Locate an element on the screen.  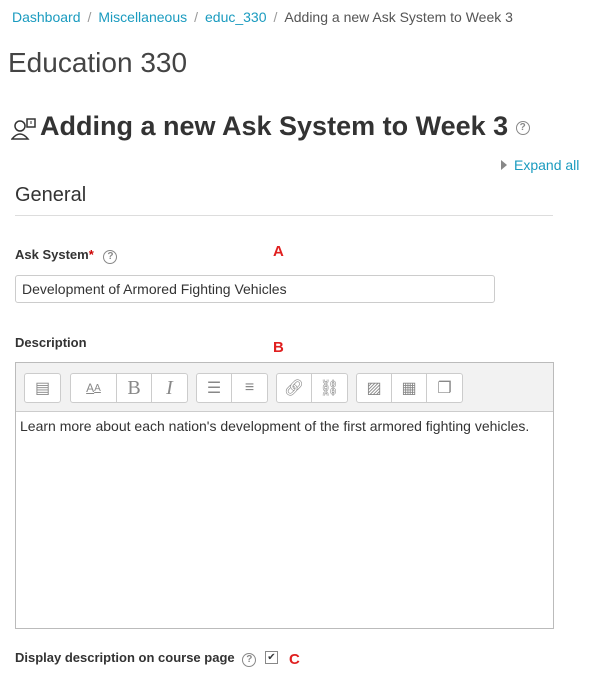
expand-all-link: Expand all is located at coordinates (540, 165).